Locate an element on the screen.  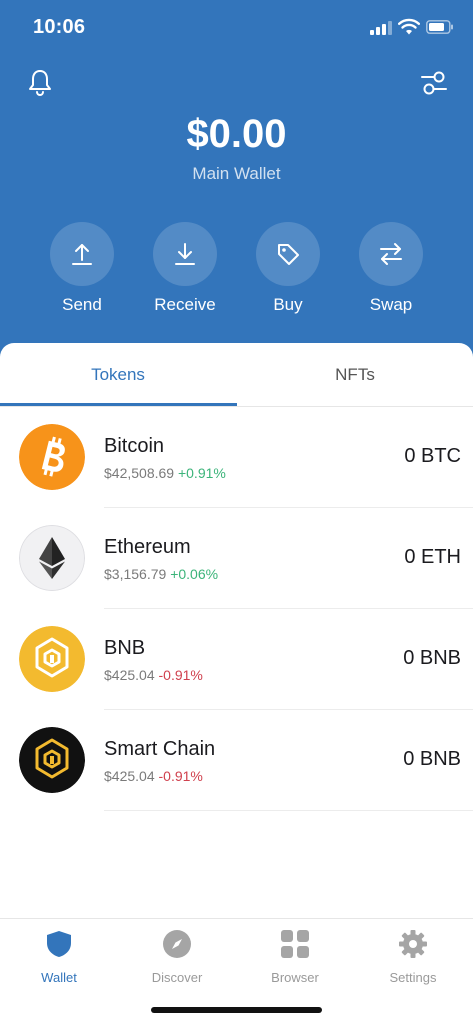
send-circle is located at coordinates (82, 254).